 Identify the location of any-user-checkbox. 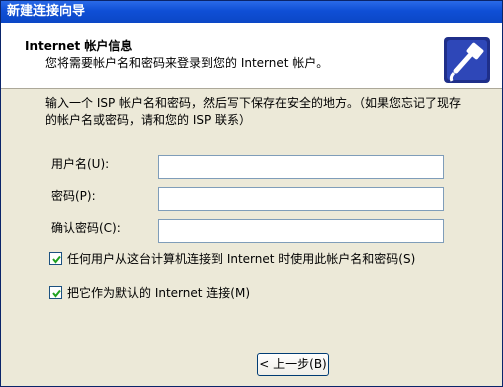
(55, 258).